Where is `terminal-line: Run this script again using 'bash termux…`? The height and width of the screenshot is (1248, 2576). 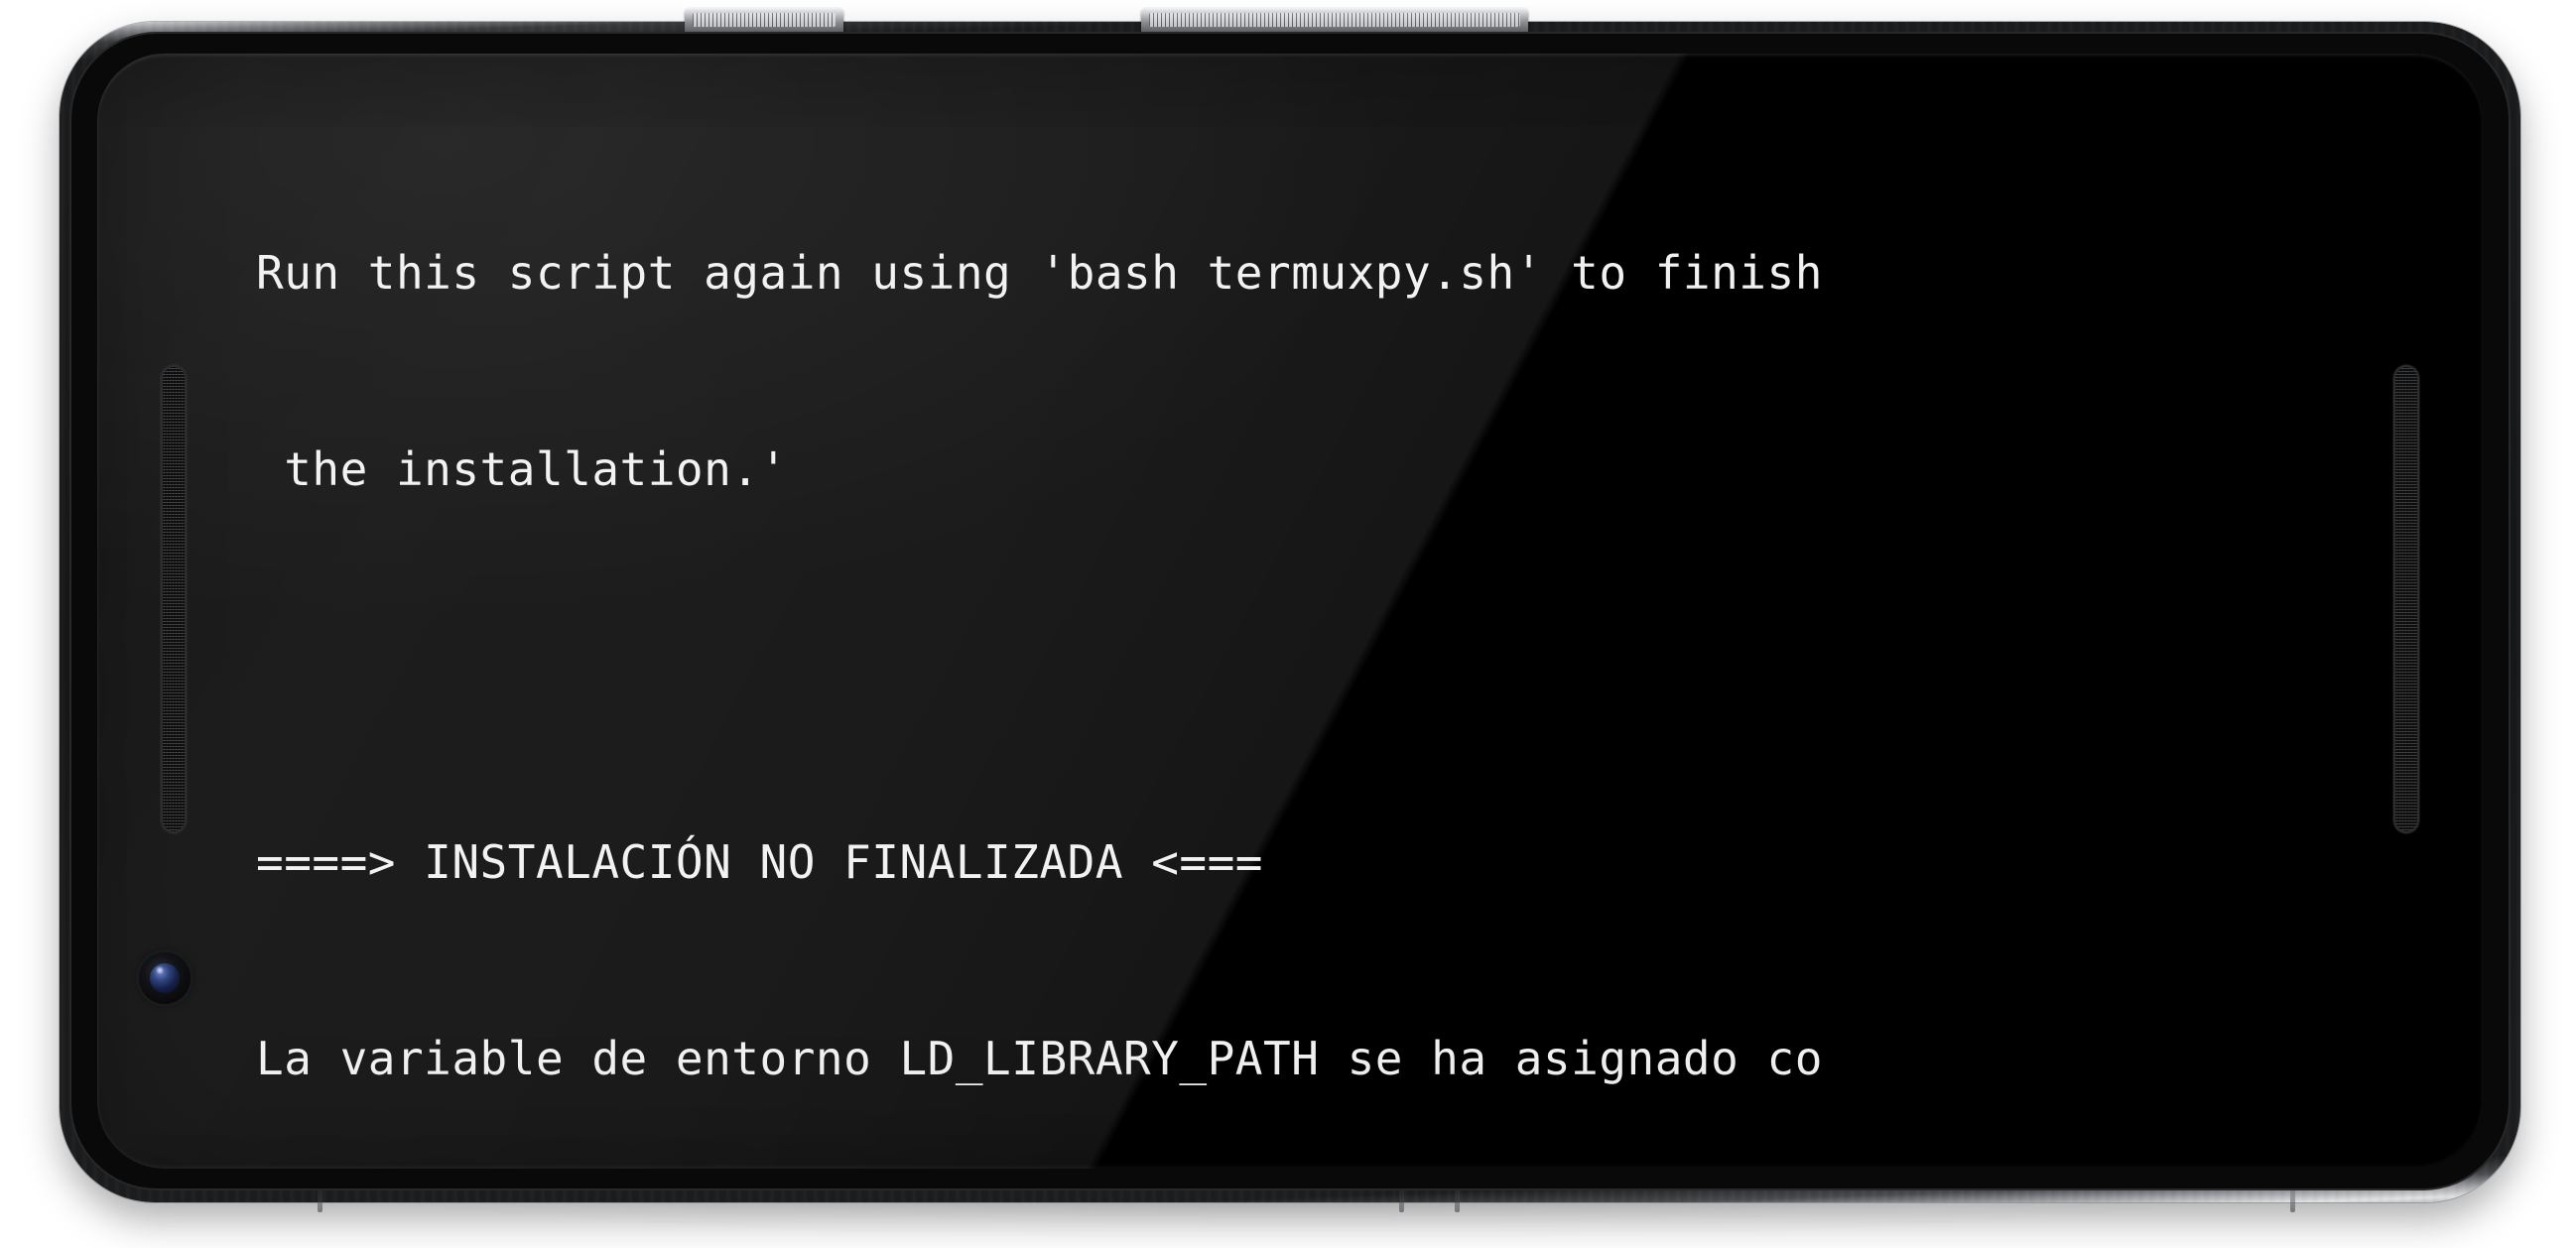 terminal-line: Run this script again using 'bash termux… is located at coordinates (1040, 273).